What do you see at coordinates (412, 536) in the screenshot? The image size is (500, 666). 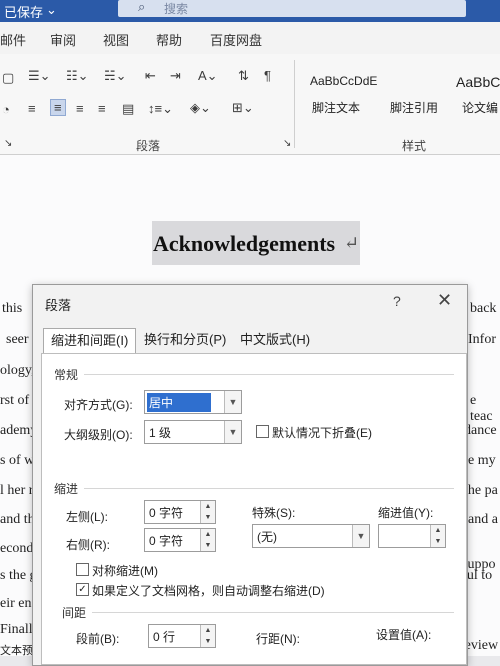 I see `indent-value-spinner: ▲ ▼` at bounding box center [412, 536].